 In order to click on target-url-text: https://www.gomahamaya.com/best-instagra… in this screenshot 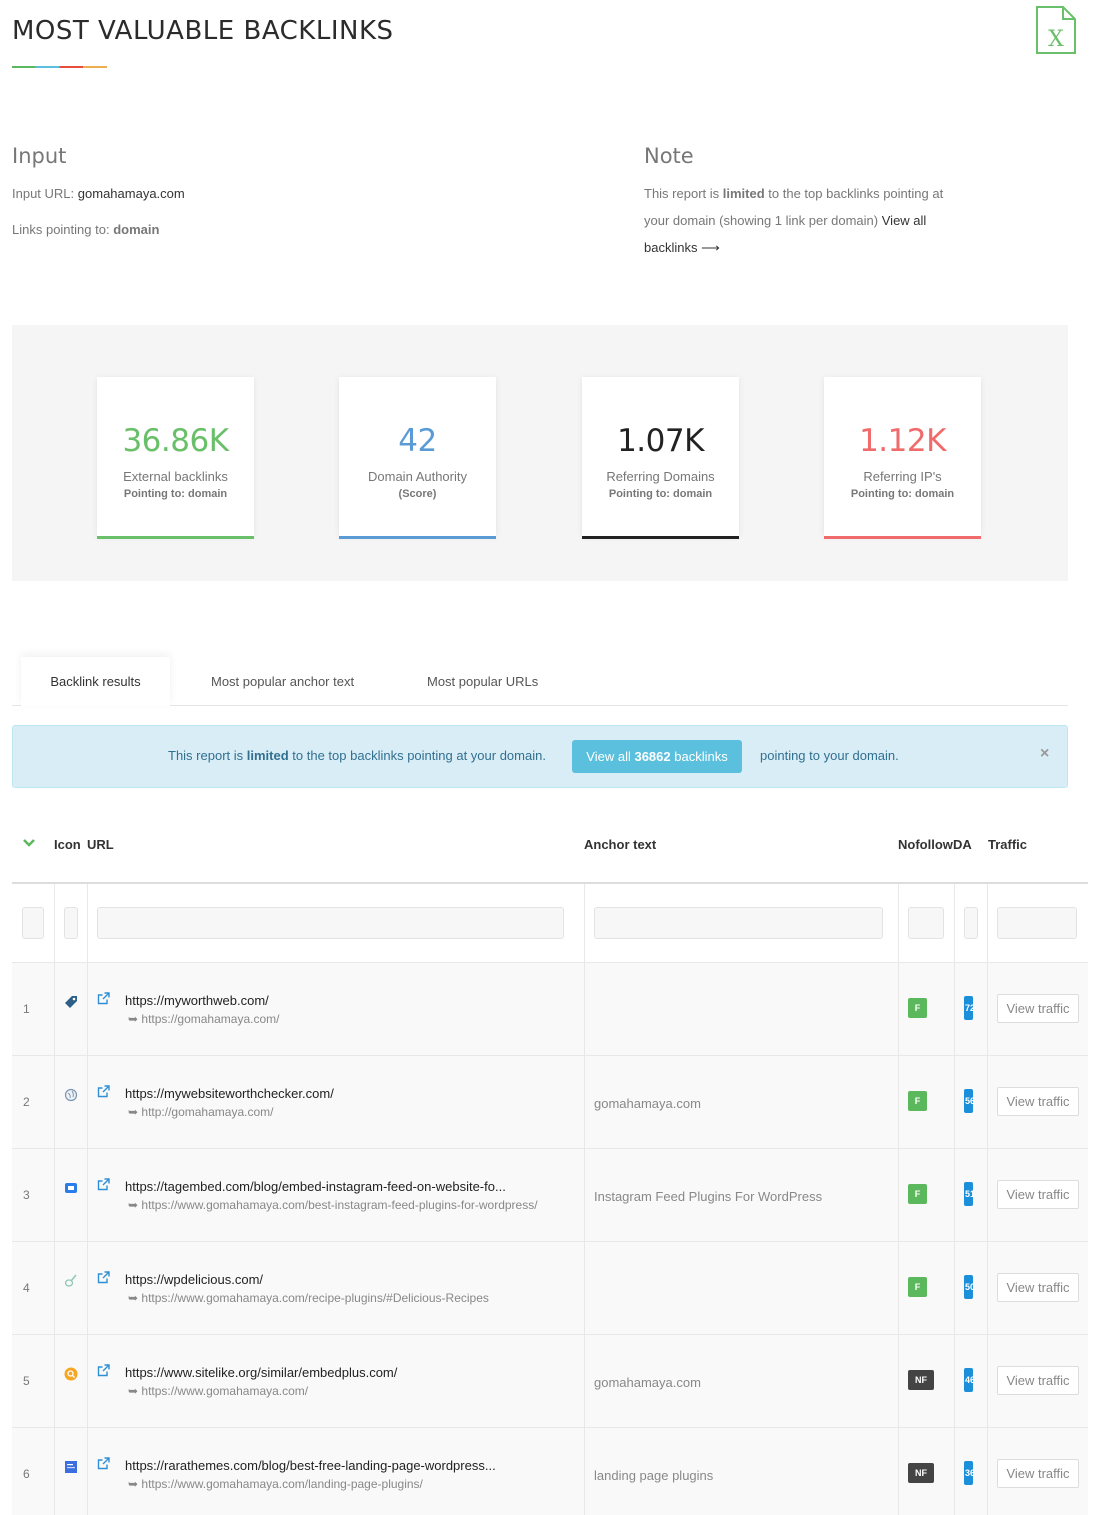, I will do `click(339, 1205)`.